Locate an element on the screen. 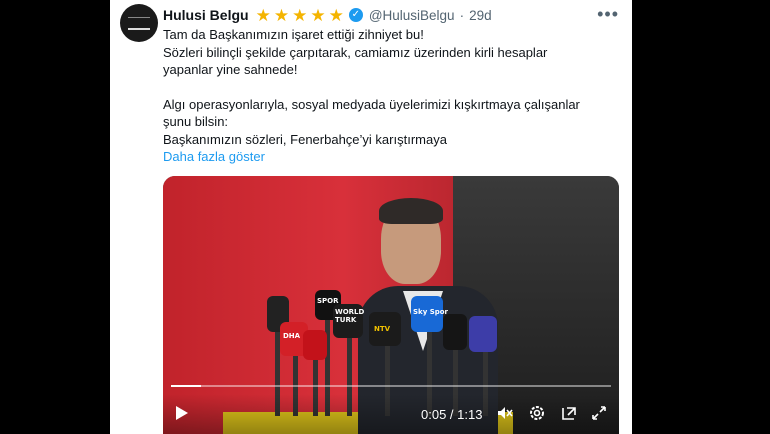  more-options-icon: ••• is located at coordinates (608, 14).